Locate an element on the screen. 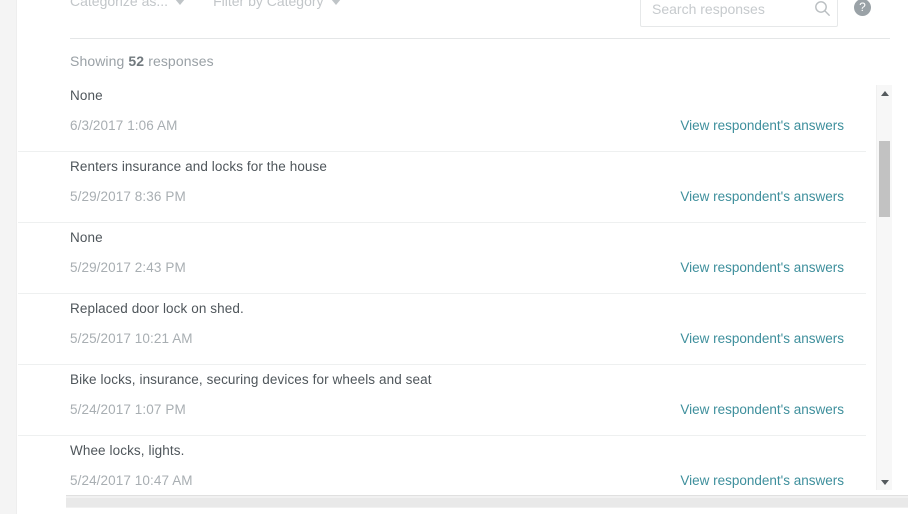  search-icon is located at coordinates (822, 13).